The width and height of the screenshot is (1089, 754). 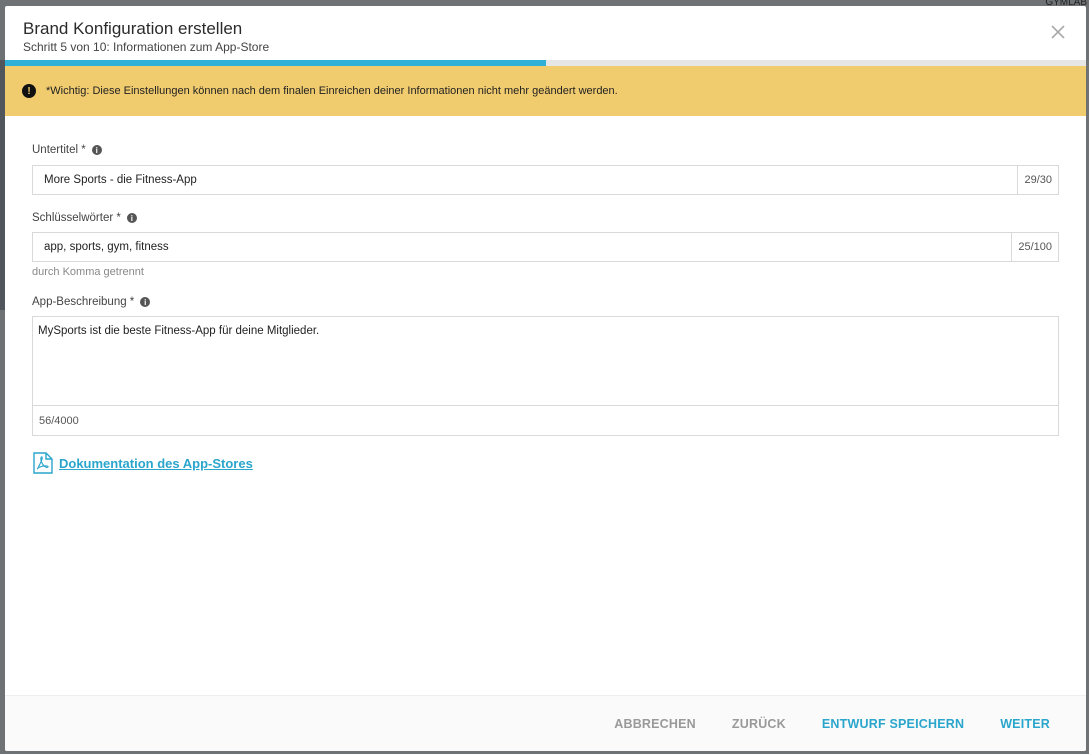 What do you see at coordinates (545, 421) in the screenshot?
I see `description-char-counter: 56/4000` at bounding box center [545, 421].